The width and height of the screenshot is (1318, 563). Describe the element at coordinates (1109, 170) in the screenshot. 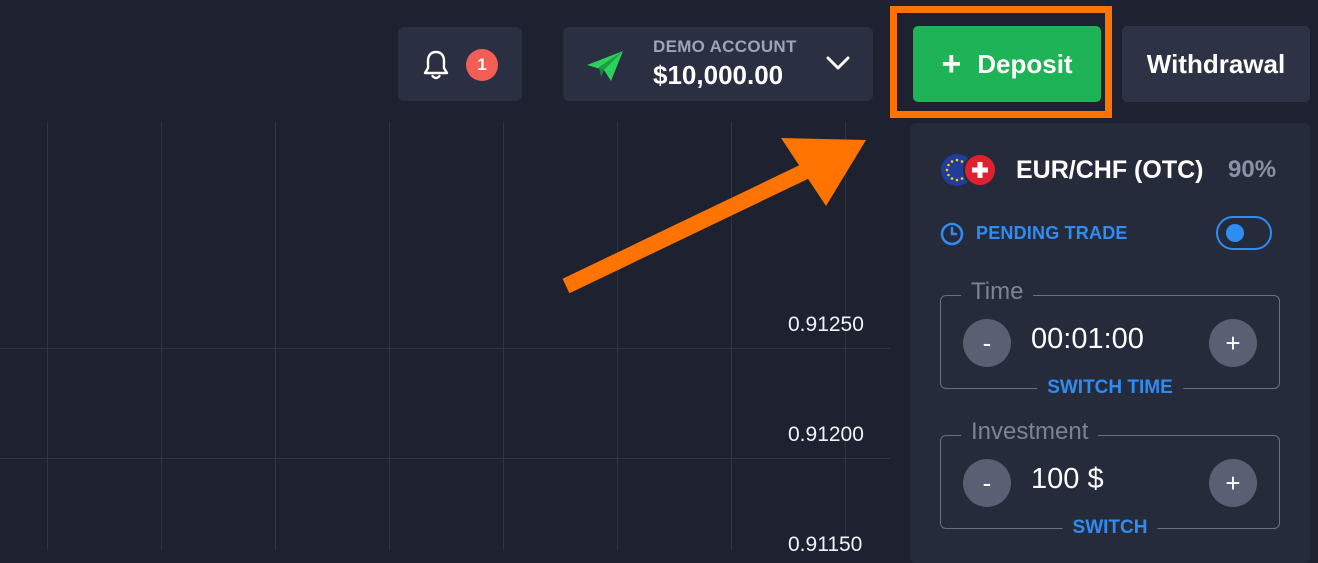

I see `asset-name: EUR/CHF (OTC)` at that location.